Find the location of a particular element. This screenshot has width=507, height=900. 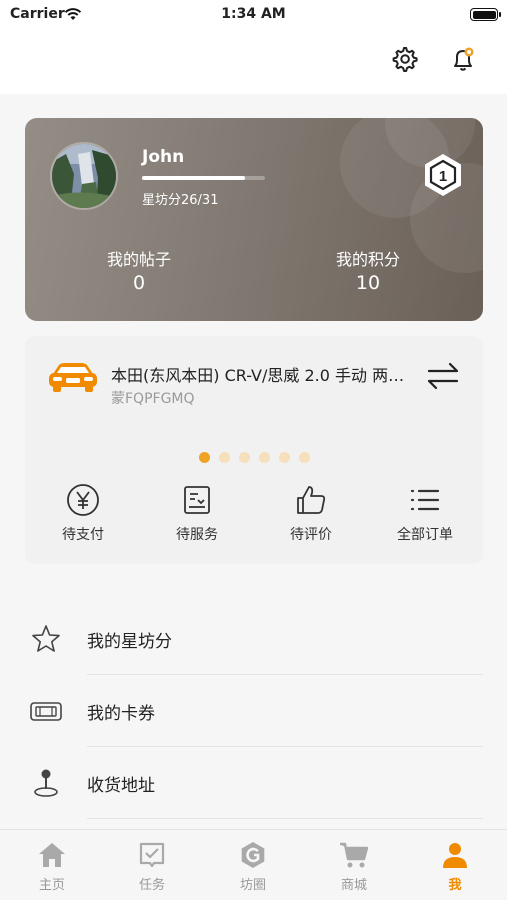

person-icon is located at coordinates (455, 855).